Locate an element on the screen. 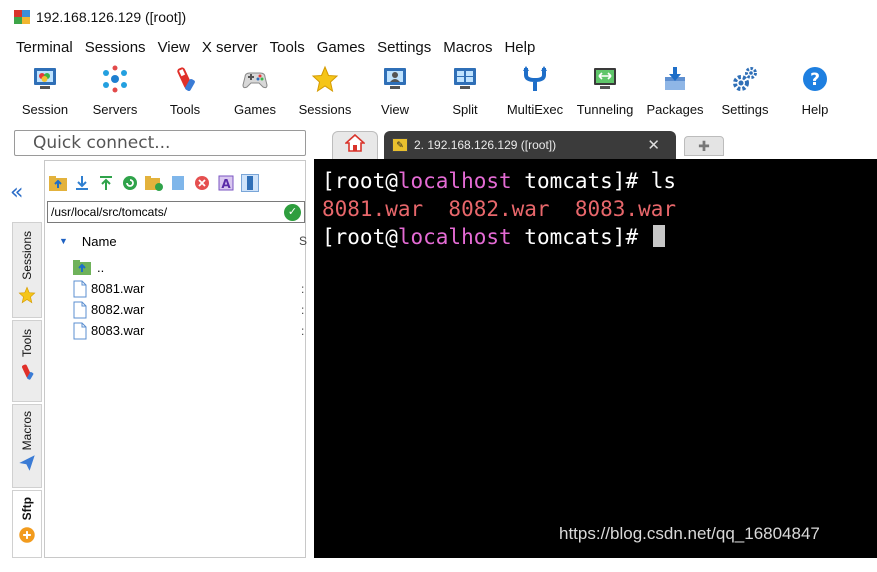 This screenshot has width=877, height=572. title-bar: 192.168.126.129 ([root]) is located at coordinates (438, 17).